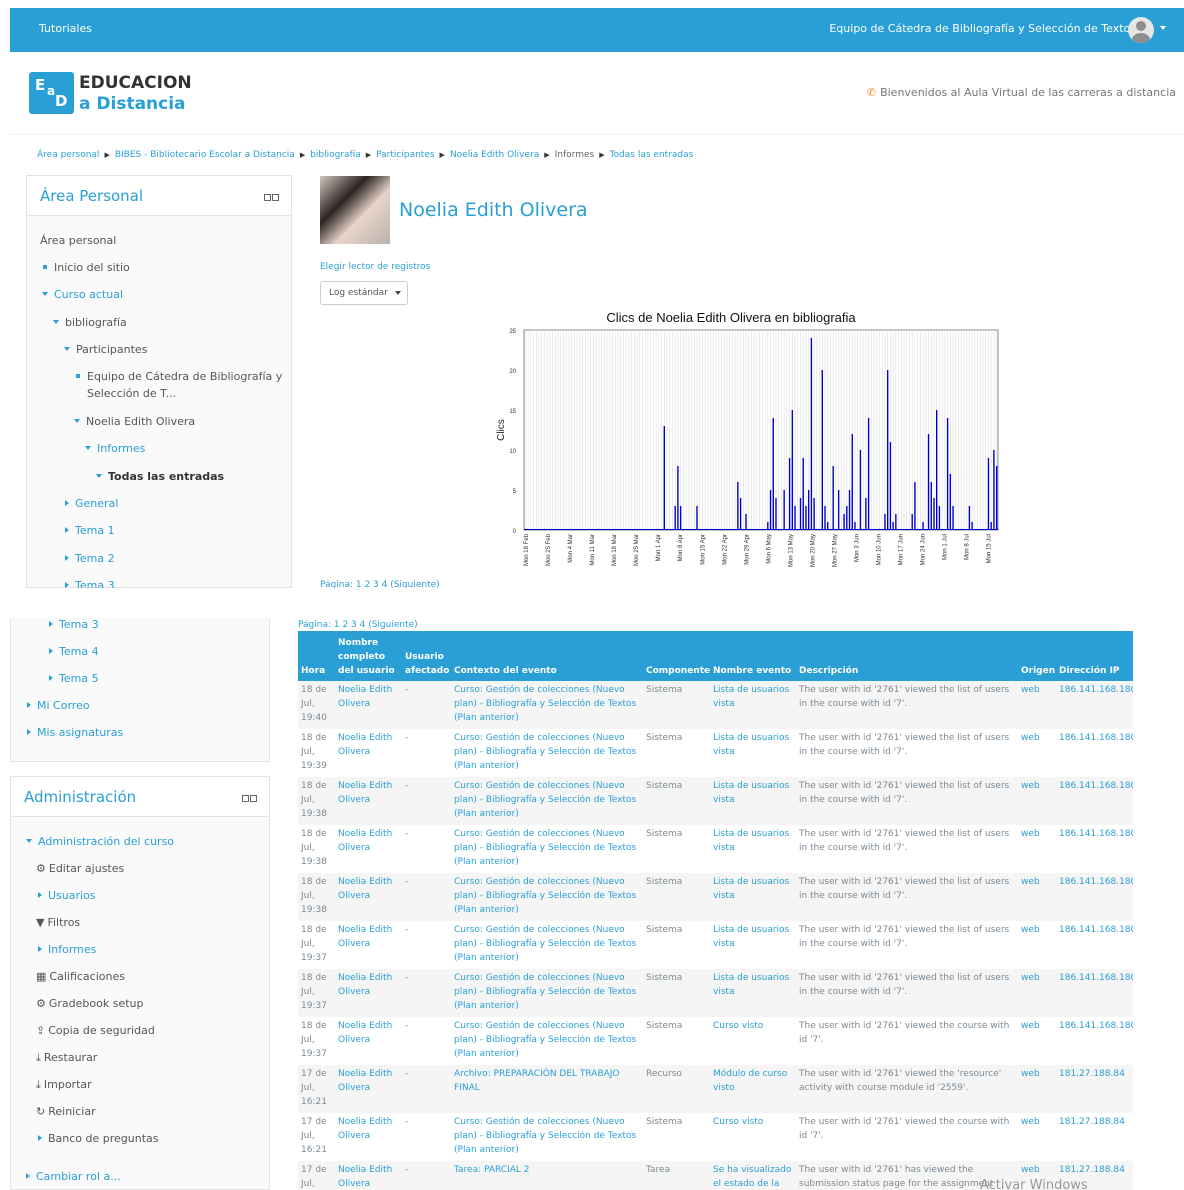 This screenshot has width=1184, height=1190. I want to click on col-componente: Componente, so click(676, 656).